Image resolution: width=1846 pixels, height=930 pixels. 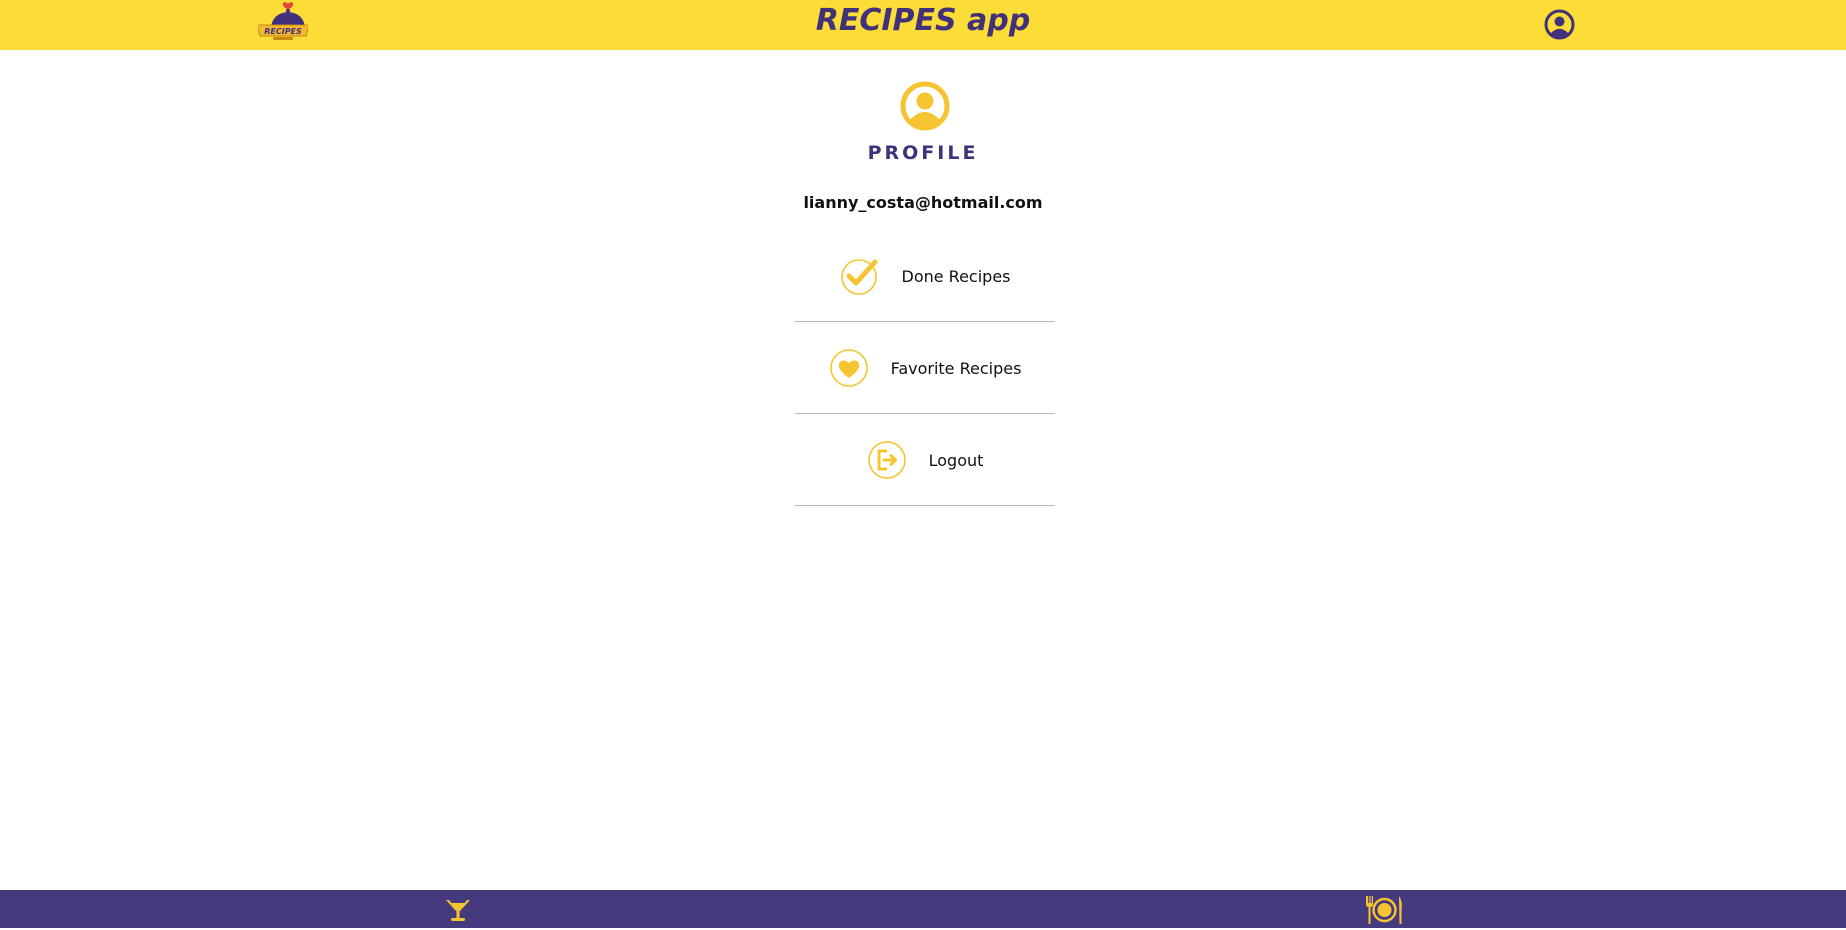 I want to click on meals-button, so click(x=1384, y=910).